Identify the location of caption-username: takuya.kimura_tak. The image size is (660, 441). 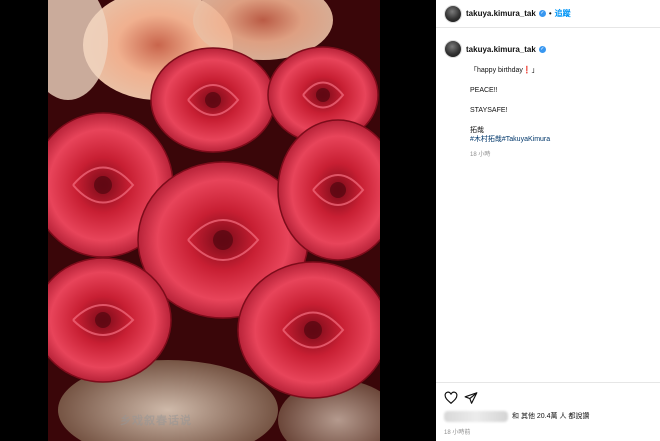
(501, 49).